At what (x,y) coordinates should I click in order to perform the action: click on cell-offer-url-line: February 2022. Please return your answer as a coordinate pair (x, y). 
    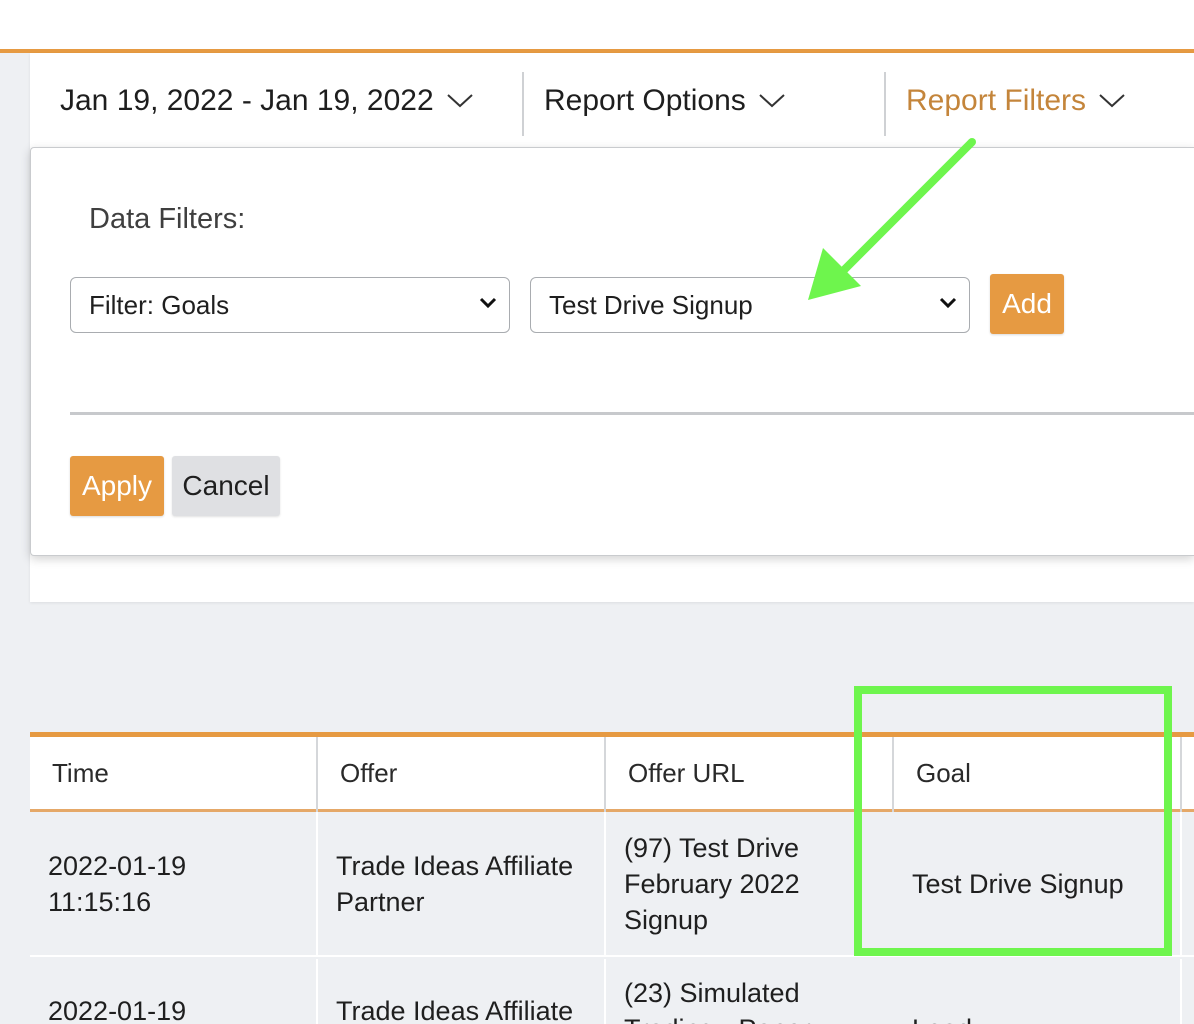
    Looking at the image, I should click on (712, 884).